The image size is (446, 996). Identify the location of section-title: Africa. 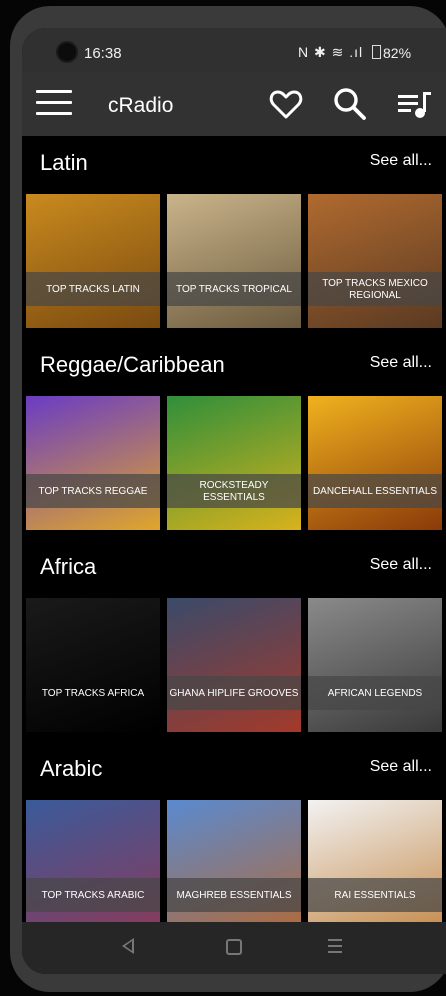
(68, 566).